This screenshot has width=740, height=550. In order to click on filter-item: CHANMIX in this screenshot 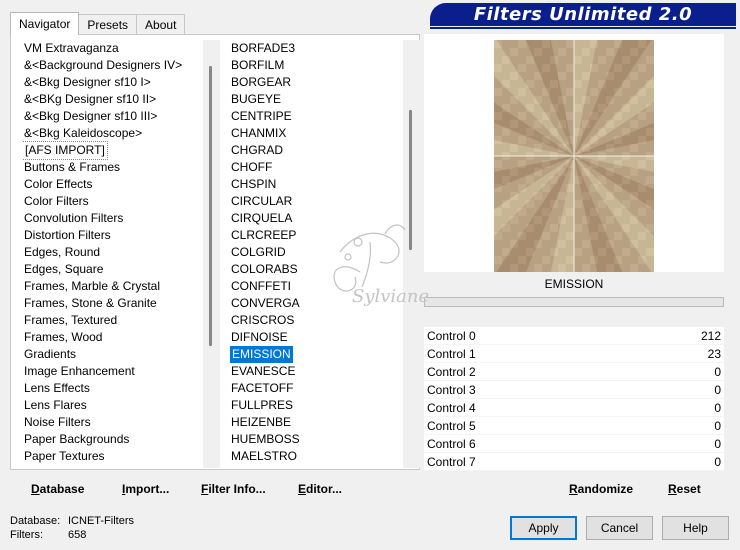, I will do `click(315, 133)`.